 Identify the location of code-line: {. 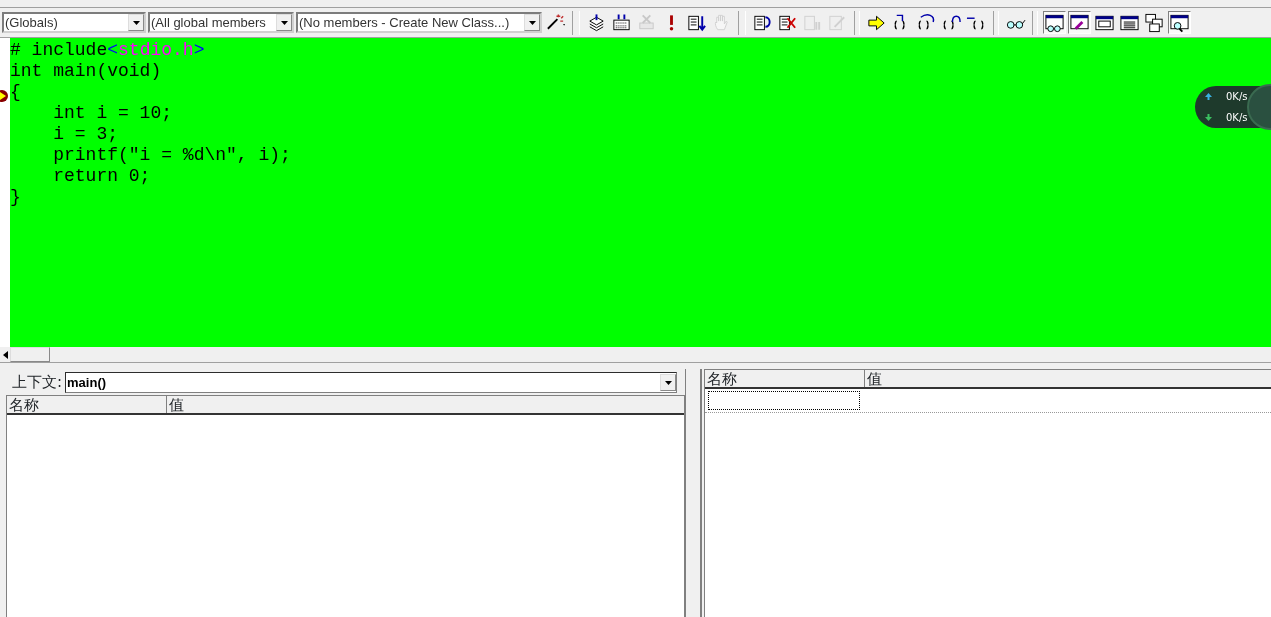
(16, 92).